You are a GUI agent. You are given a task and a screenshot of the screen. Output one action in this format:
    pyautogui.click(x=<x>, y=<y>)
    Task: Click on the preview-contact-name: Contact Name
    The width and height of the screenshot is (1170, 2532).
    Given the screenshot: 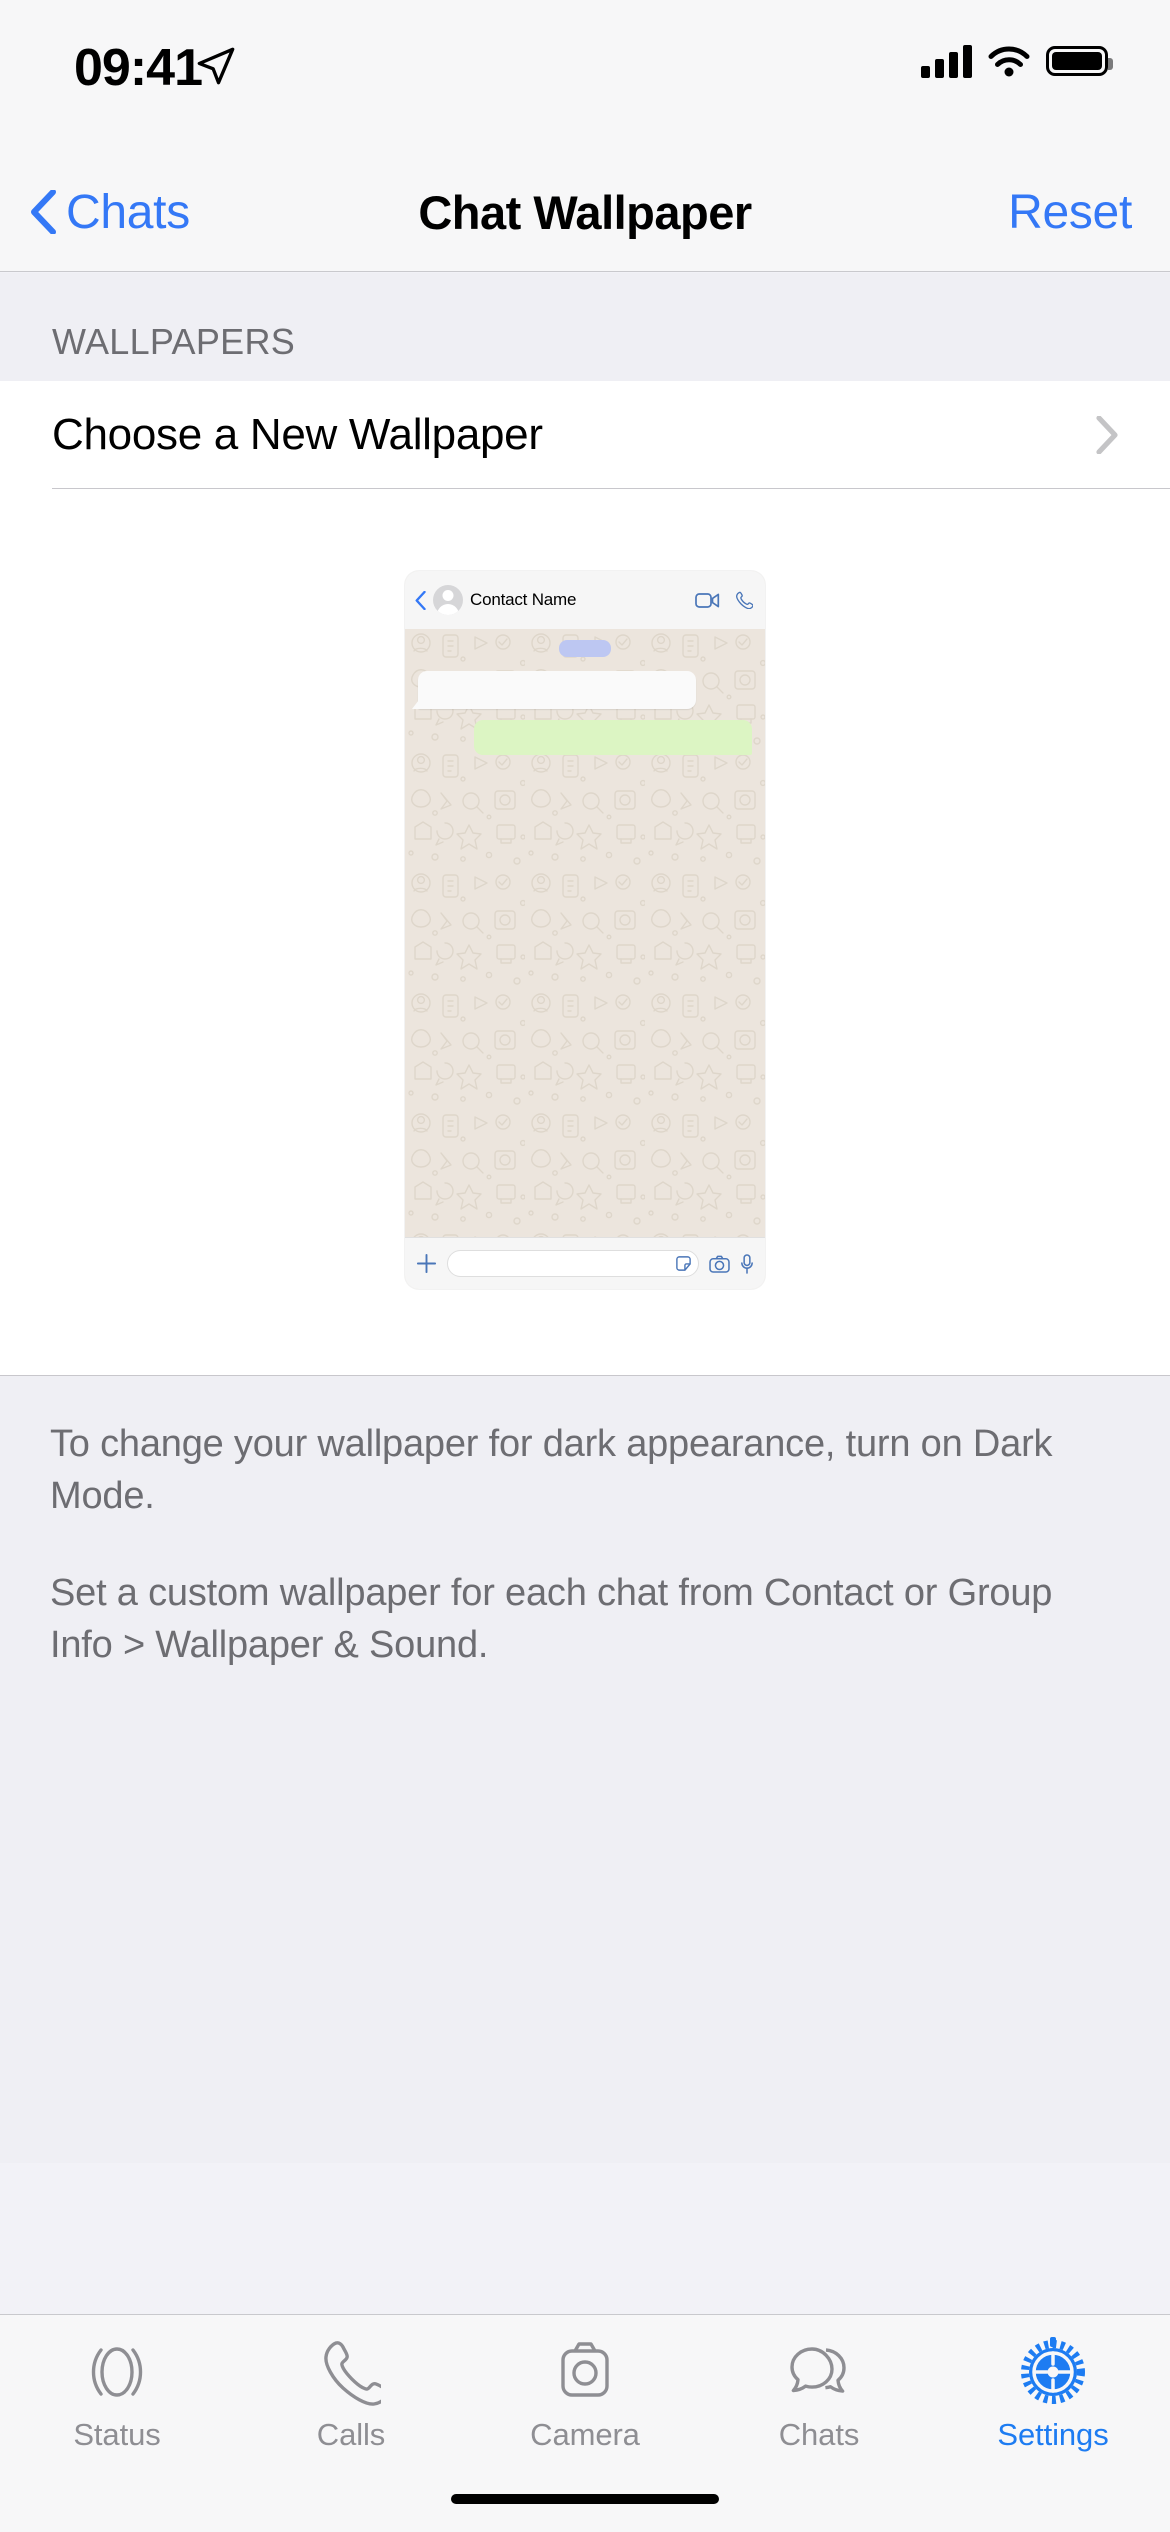 What is the action you would take?
    pyautogui.click(x=523, y=599)
    